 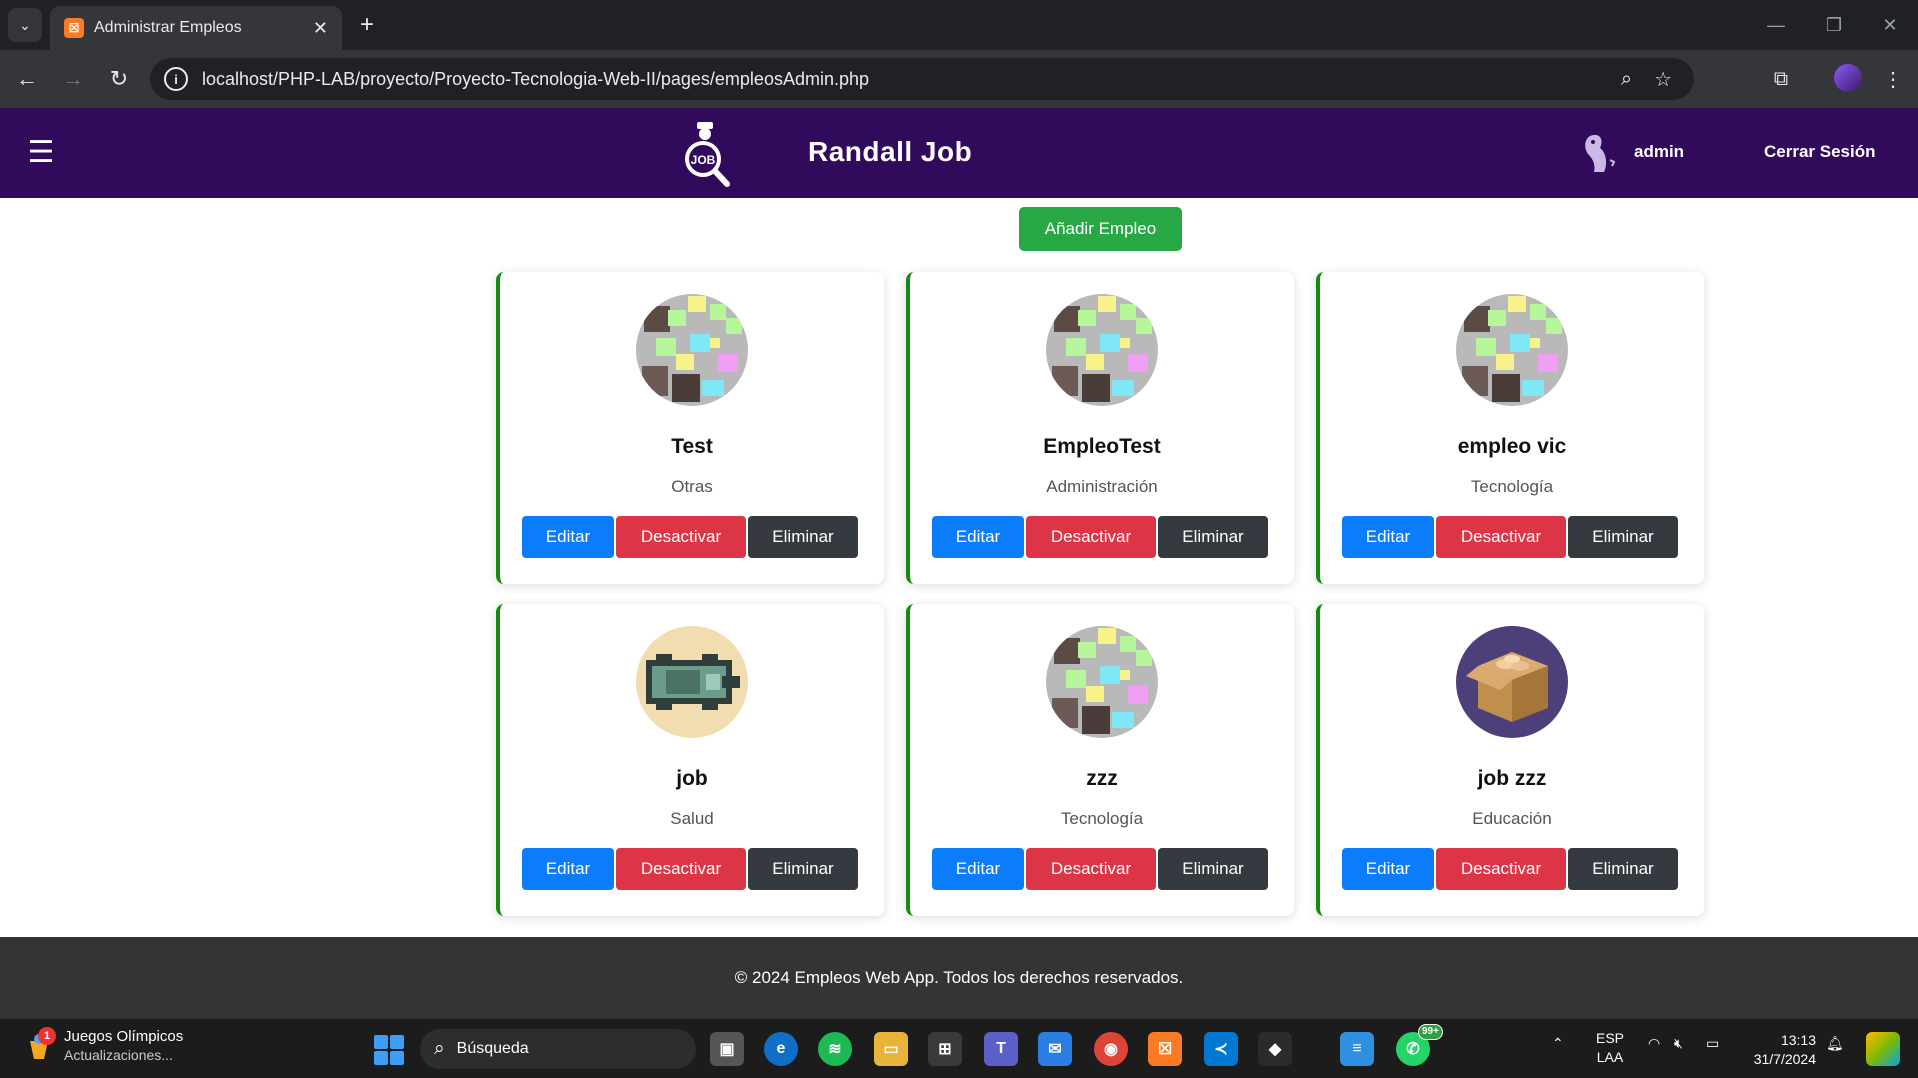 What do you see at coordinates (1712, 1043) in the screenshot?
I see `battery-icon: ▭` at bounding box center [1712, 1043].